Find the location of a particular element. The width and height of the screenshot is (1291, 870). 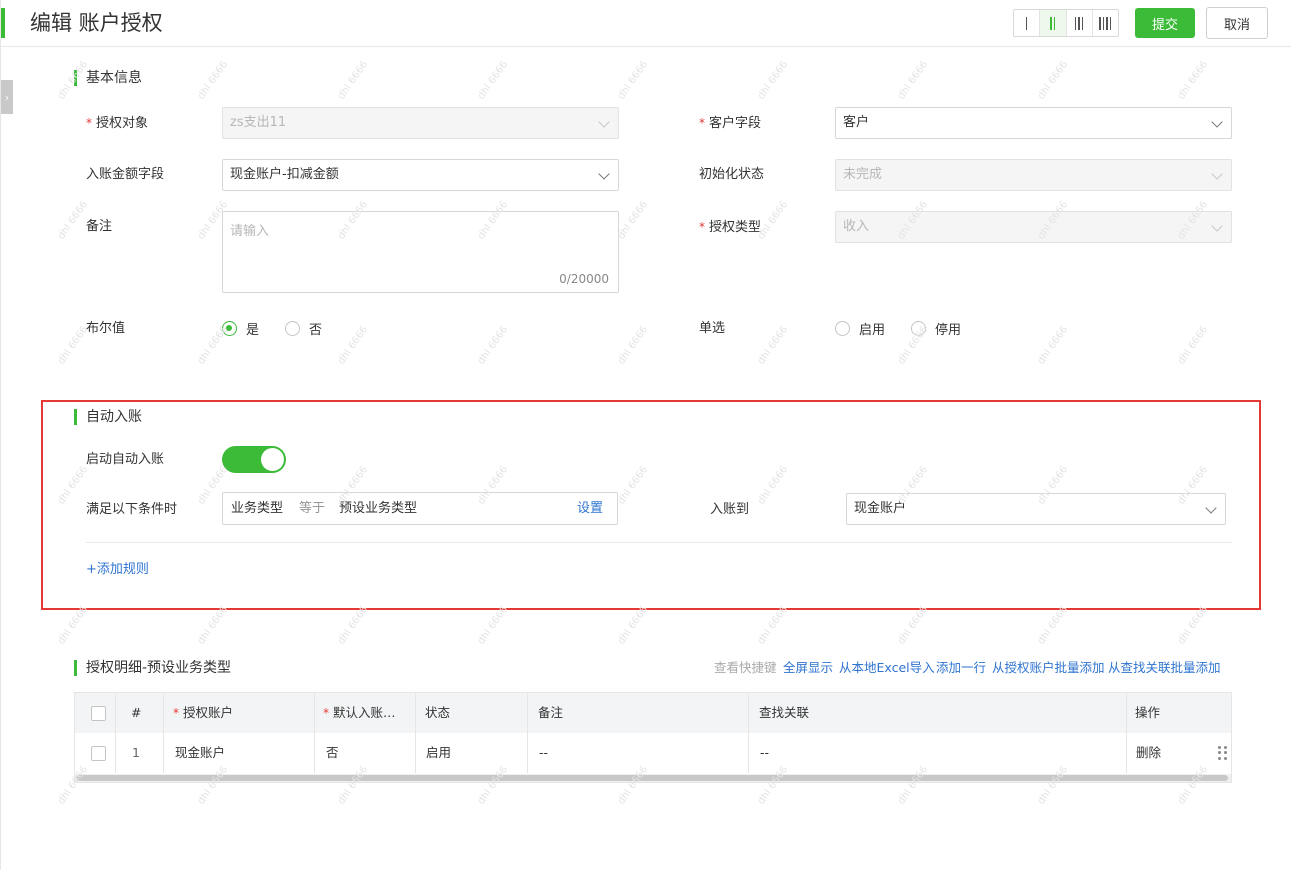

fullscreen-link: 全屏显示 is located at coordinates (808, 668).